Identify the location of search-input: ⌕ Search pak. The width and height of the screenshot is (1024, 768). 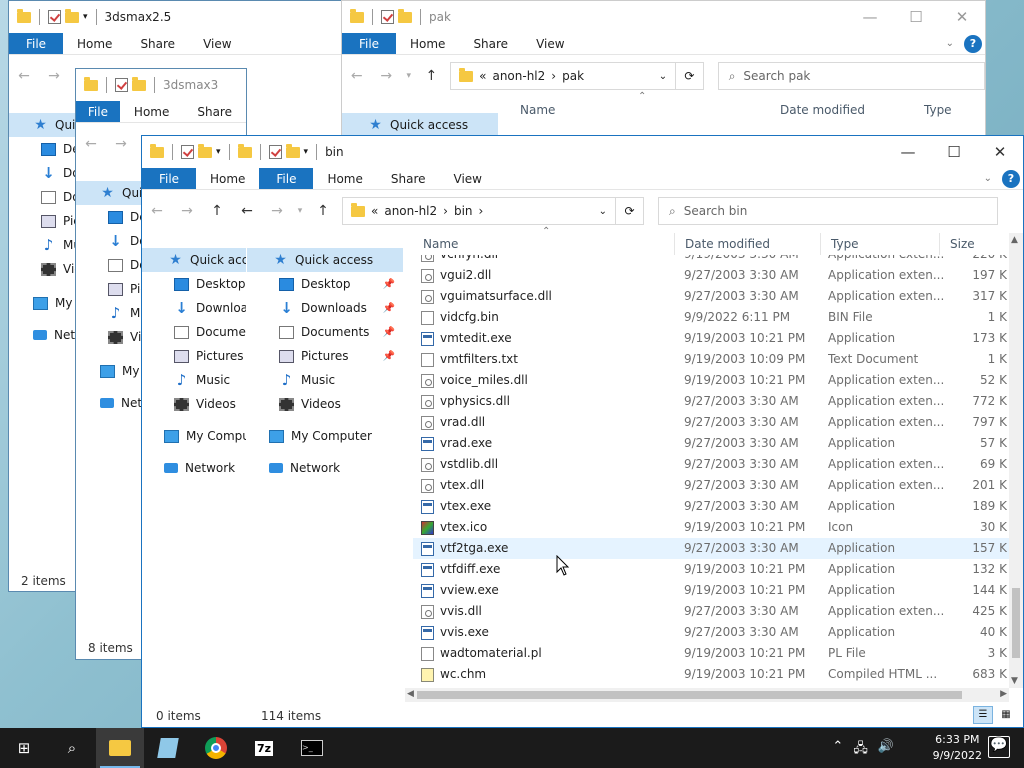
(851, 76).